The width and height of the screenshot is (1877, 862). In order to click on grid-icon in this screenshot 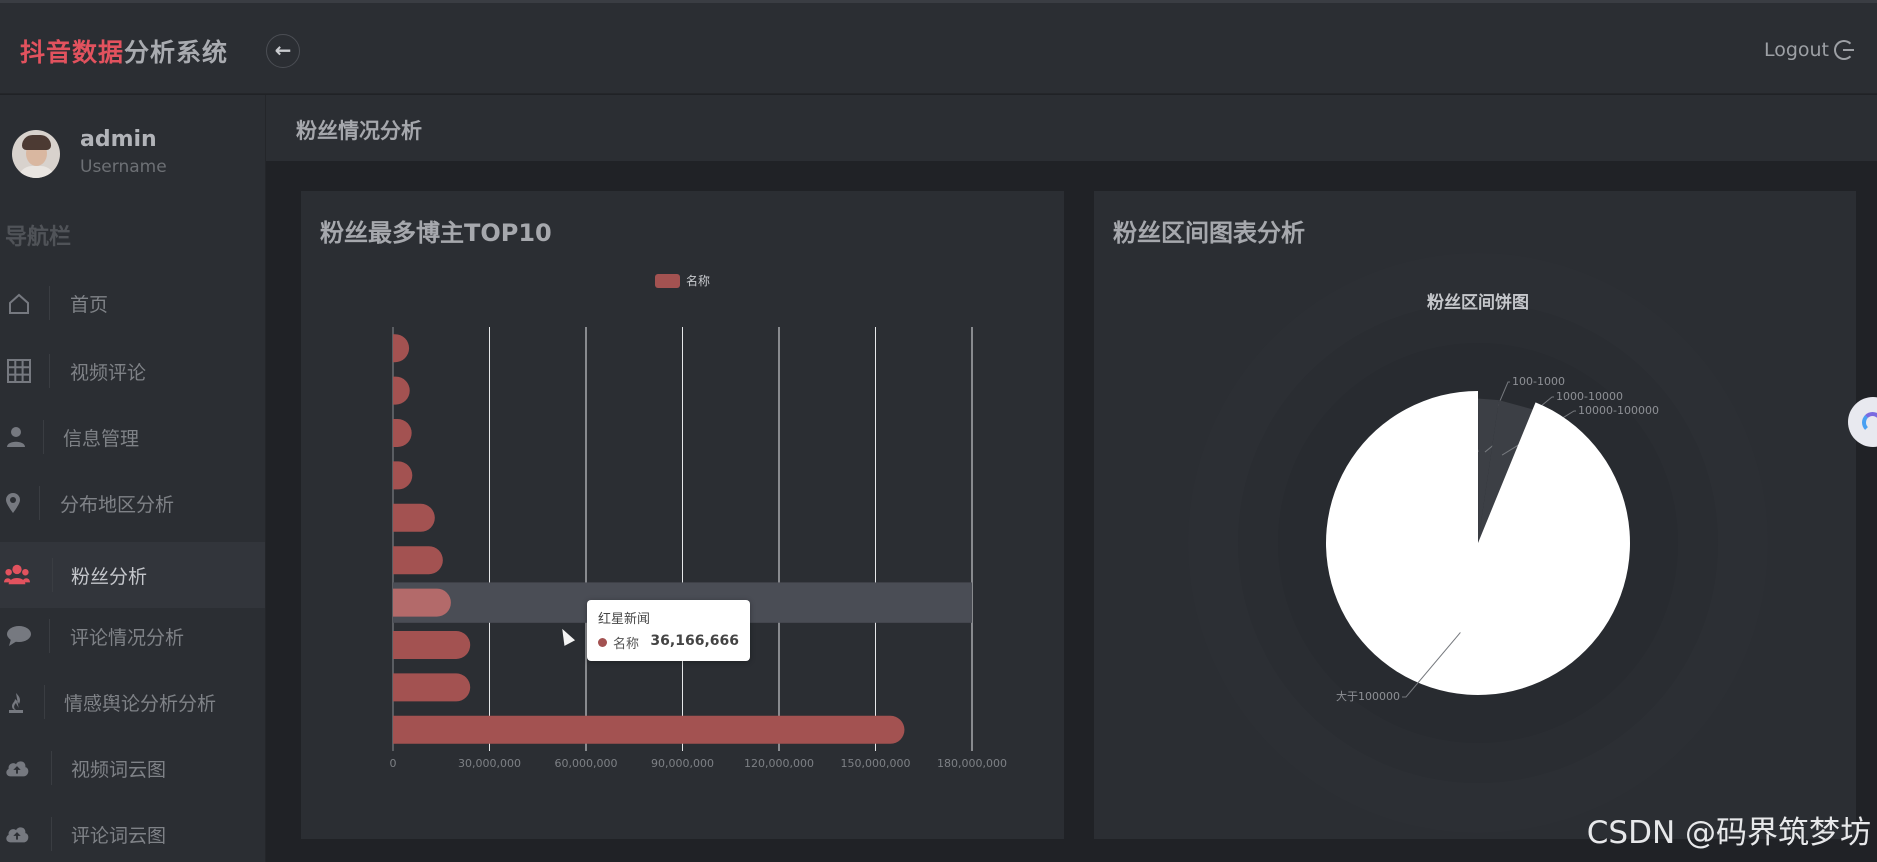, I will do `click(19, 371)`.